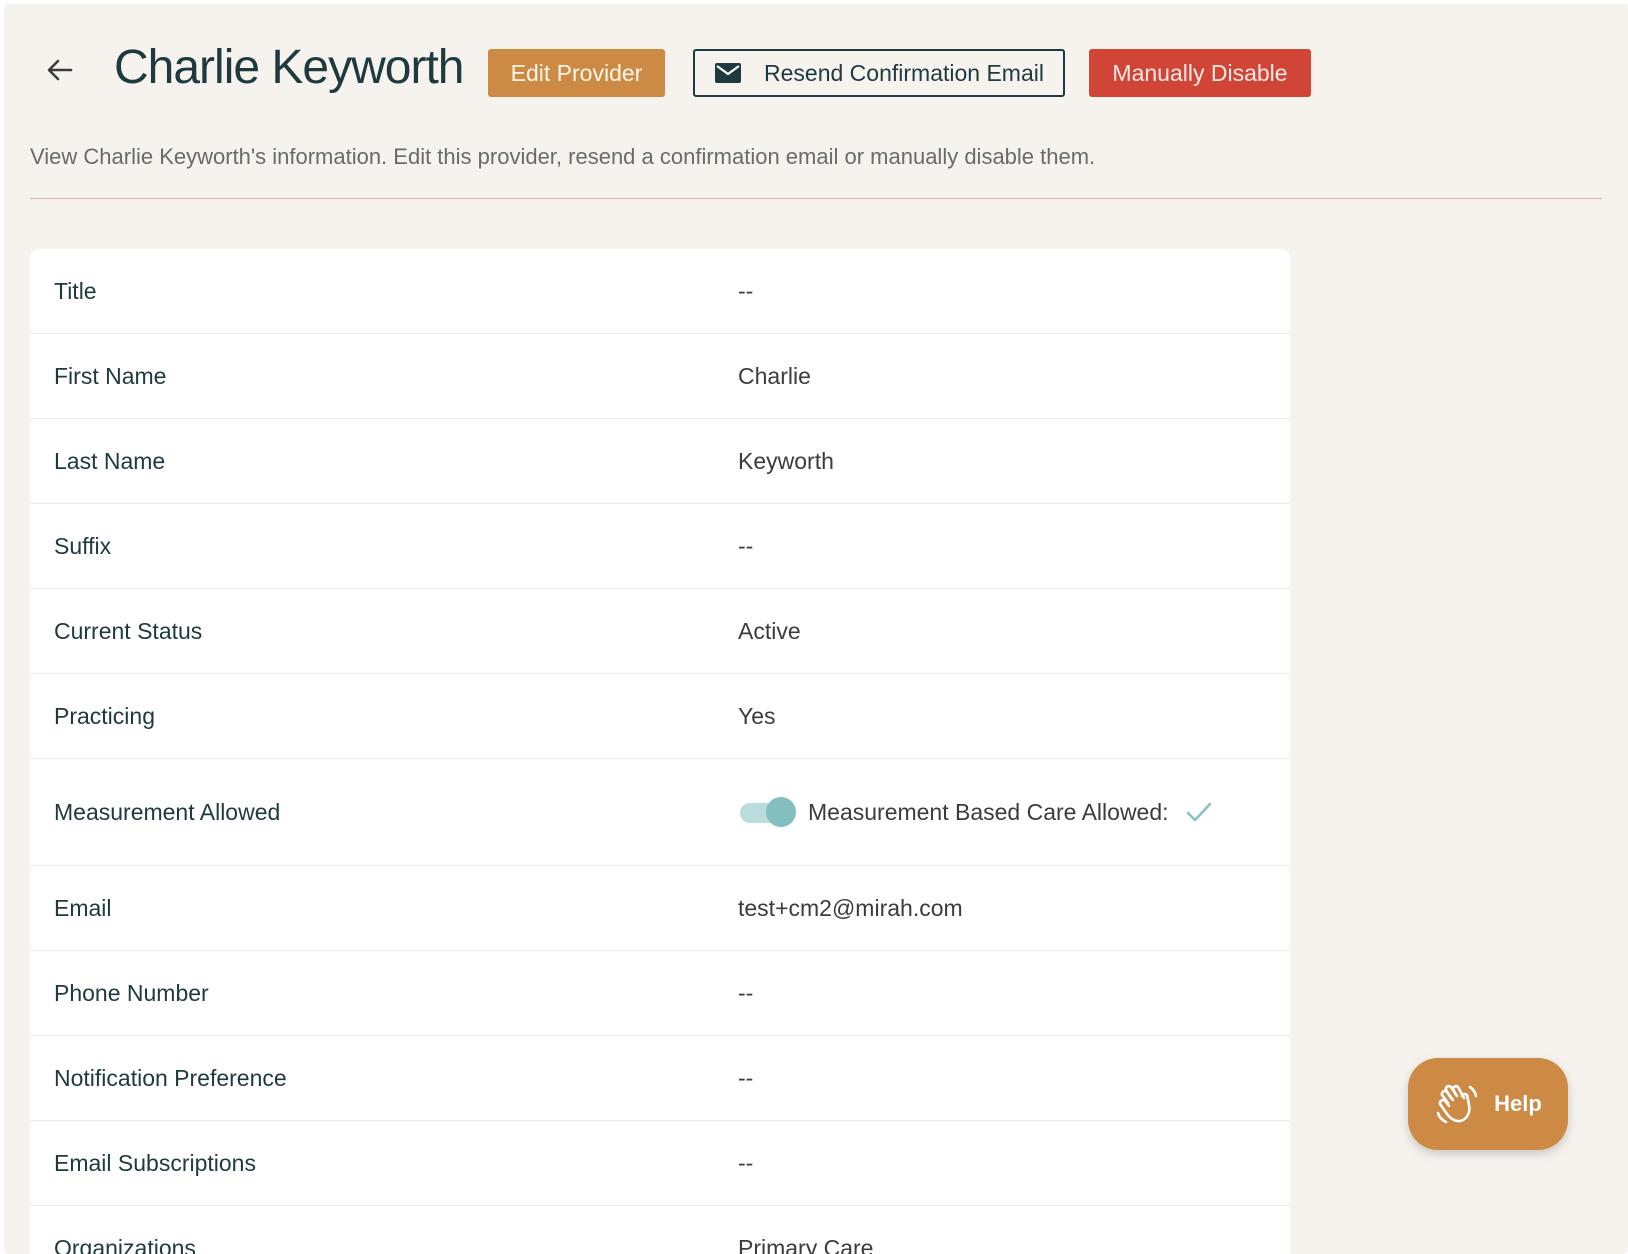  I want to click on detail-row-email-subscriptions: Email Subscriptions --, so click(660, 1163).